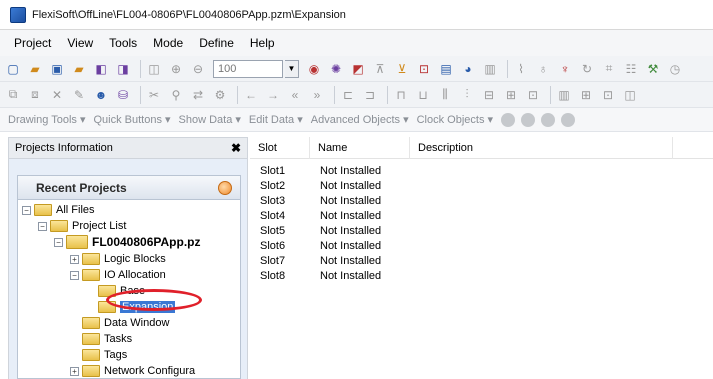  What do you see at coordinates (154, 69) in the screenshot?
I see `print-icon: ◫` at bounding box center [154, 69].